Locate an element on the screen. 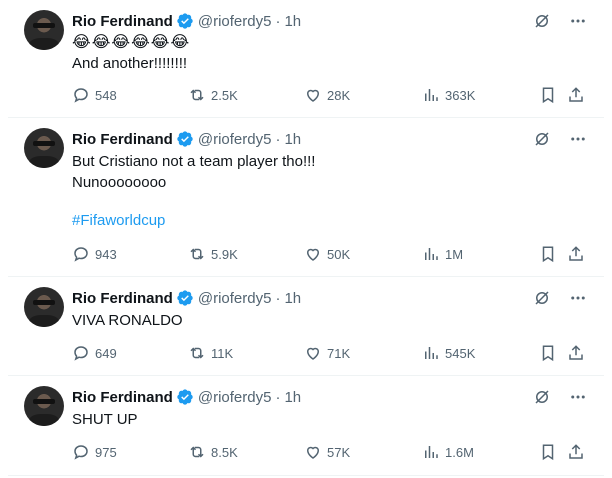 This screenshot has height=478, width=612. tweet-actions: 649 11K 71K 545K is located at coordinates (330, 354).